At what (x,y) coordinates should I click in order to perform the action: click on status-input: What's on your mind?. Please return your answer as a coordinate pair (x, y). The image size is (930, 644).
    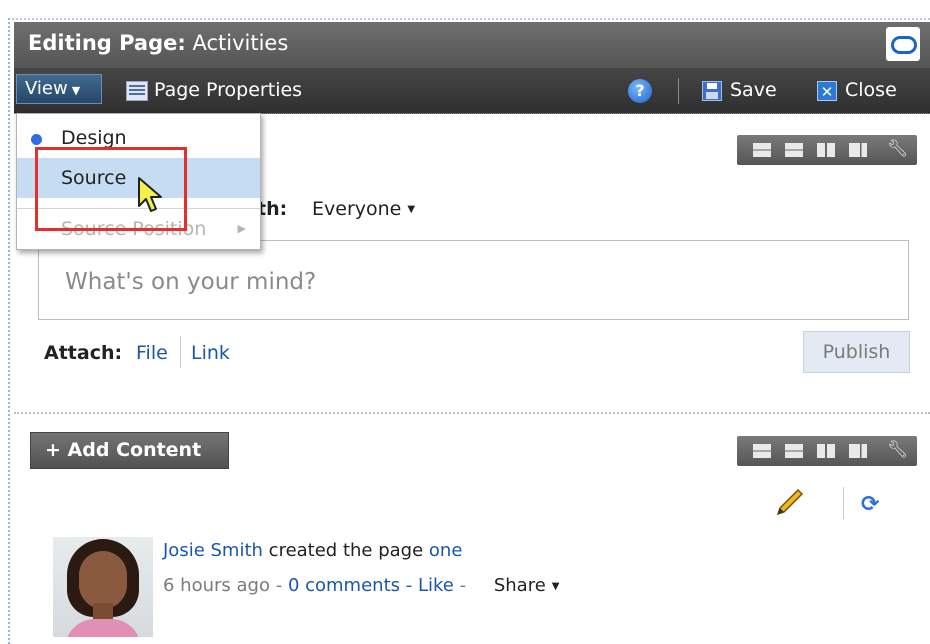
    Looking at the image, I should click on (473, 280).